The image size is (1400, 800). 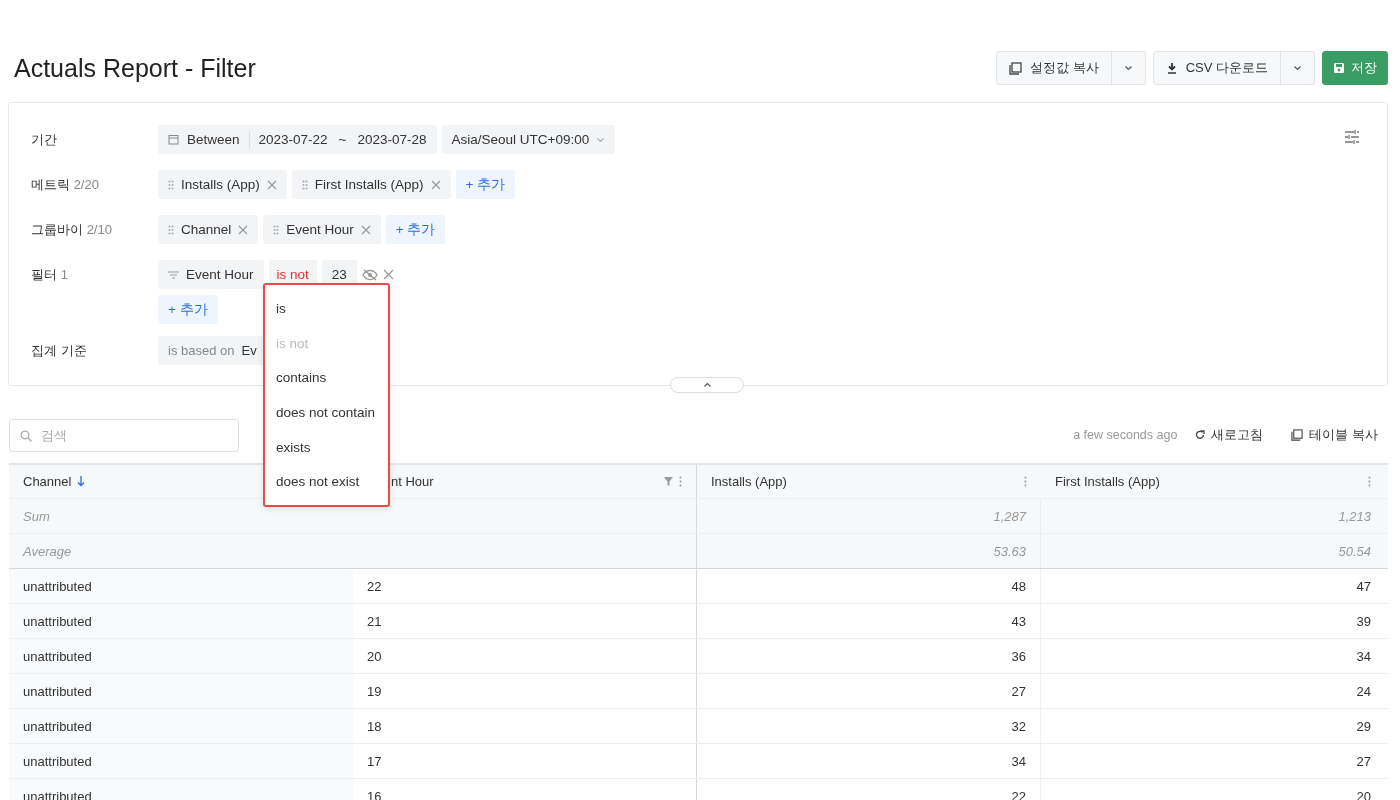 I want to click on summary-cell: 53.63, so click(x=1009, y=551).